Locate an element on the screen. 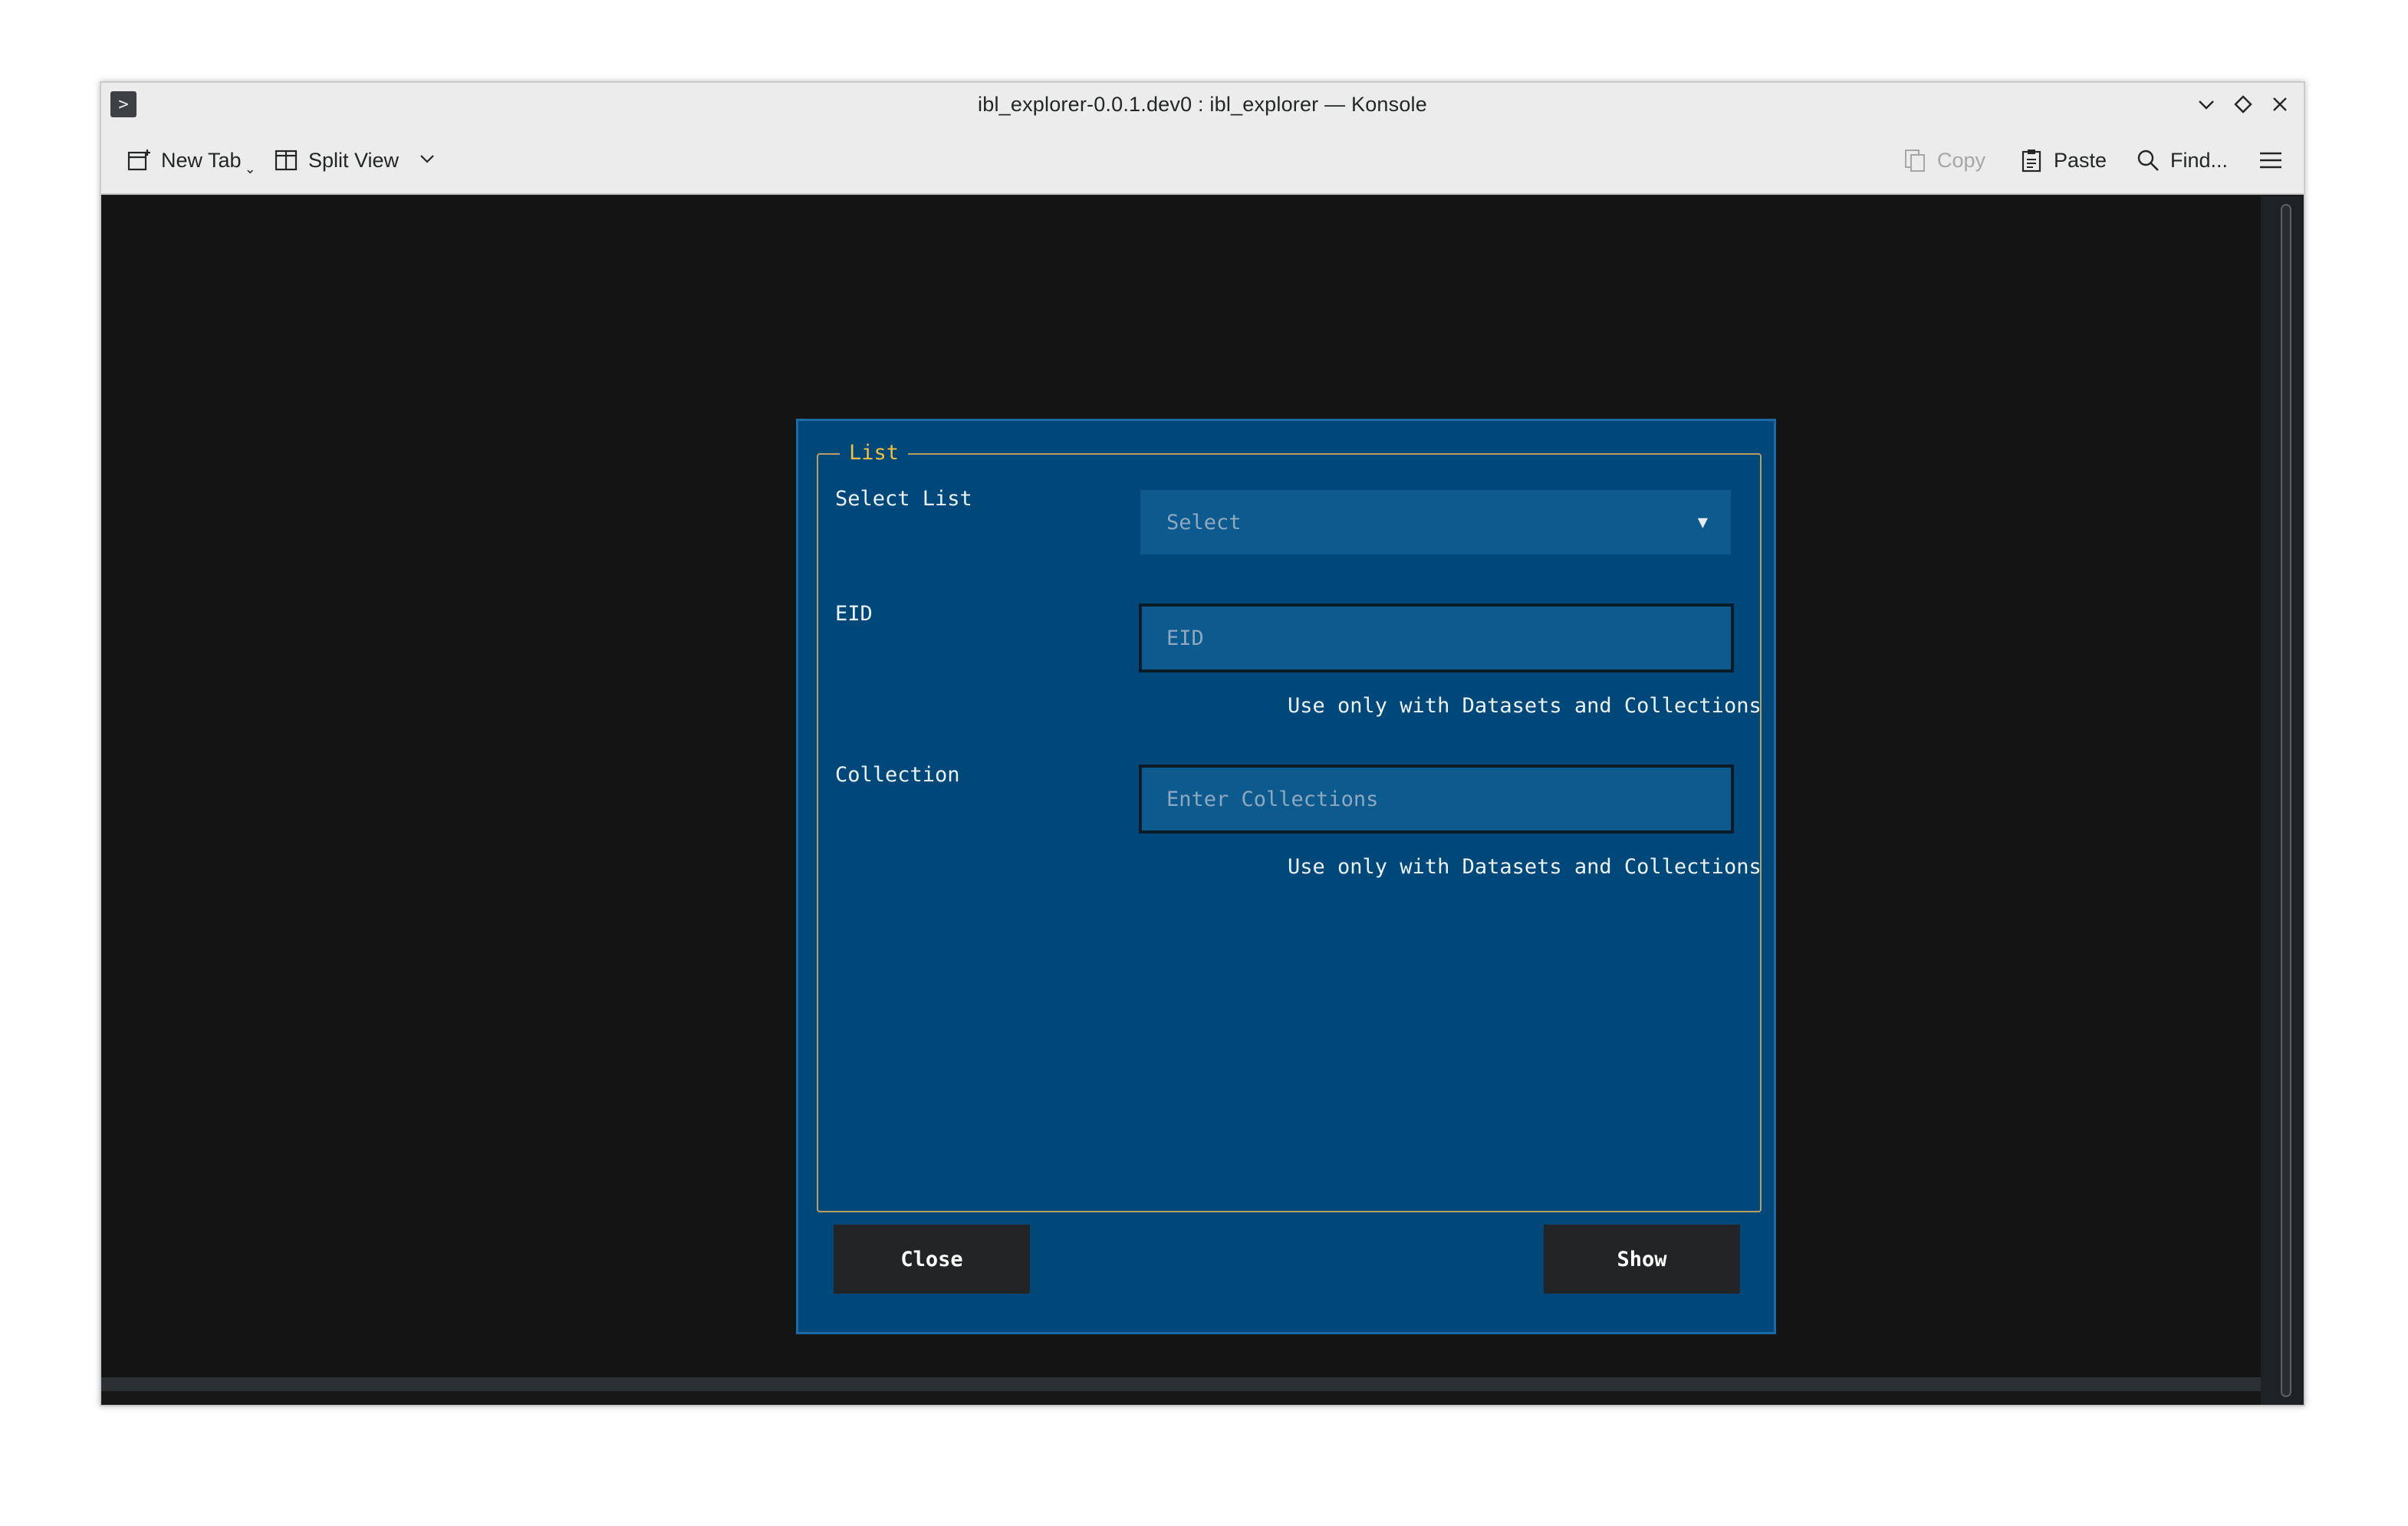 The image size is (2408, 1526). select-list-dropdown: Select ▼ is located at coordinates (1435, 522).